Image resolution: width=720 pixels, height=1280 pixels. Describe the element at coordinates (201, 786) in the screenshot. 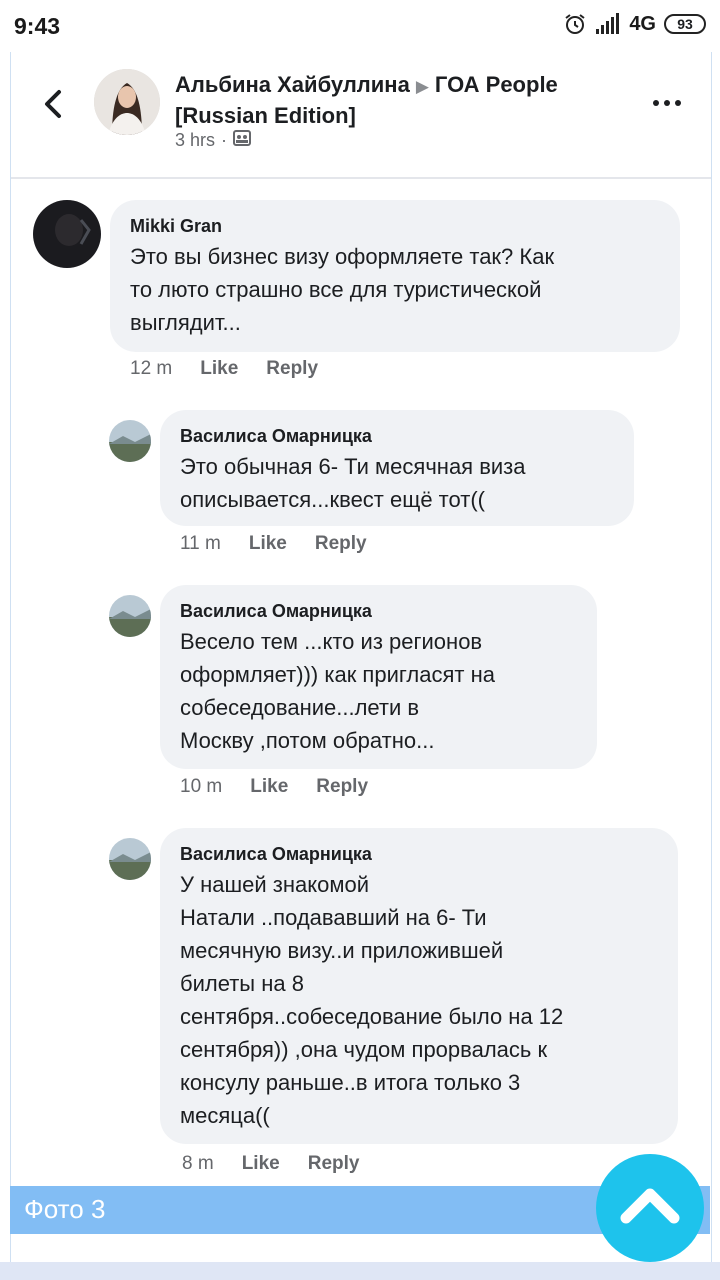

I see `comment-time: 10 m` at that location.